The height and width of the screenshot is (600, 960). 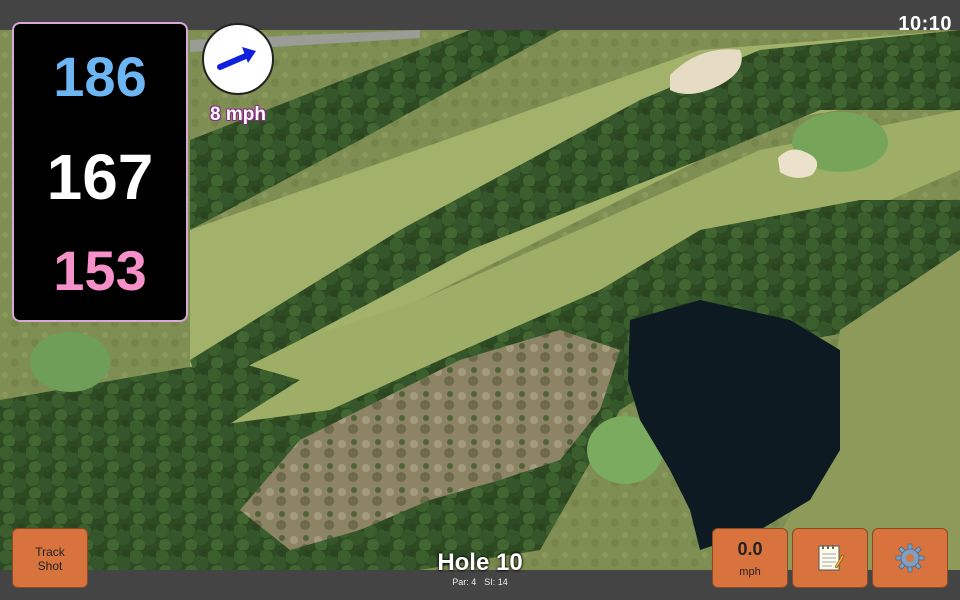 I want to click on wind-direction-indicator, so click(x=238, y=59).